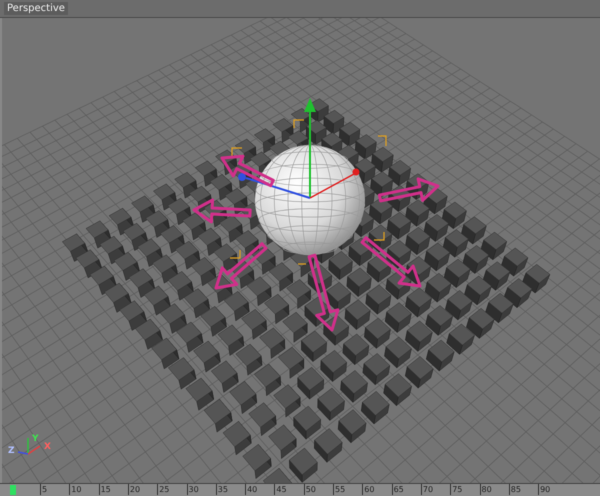 The image size is (600, 496). Describe the element at coordinates (13, 490) in the screenshot. I see `playhead-marker` at that location.